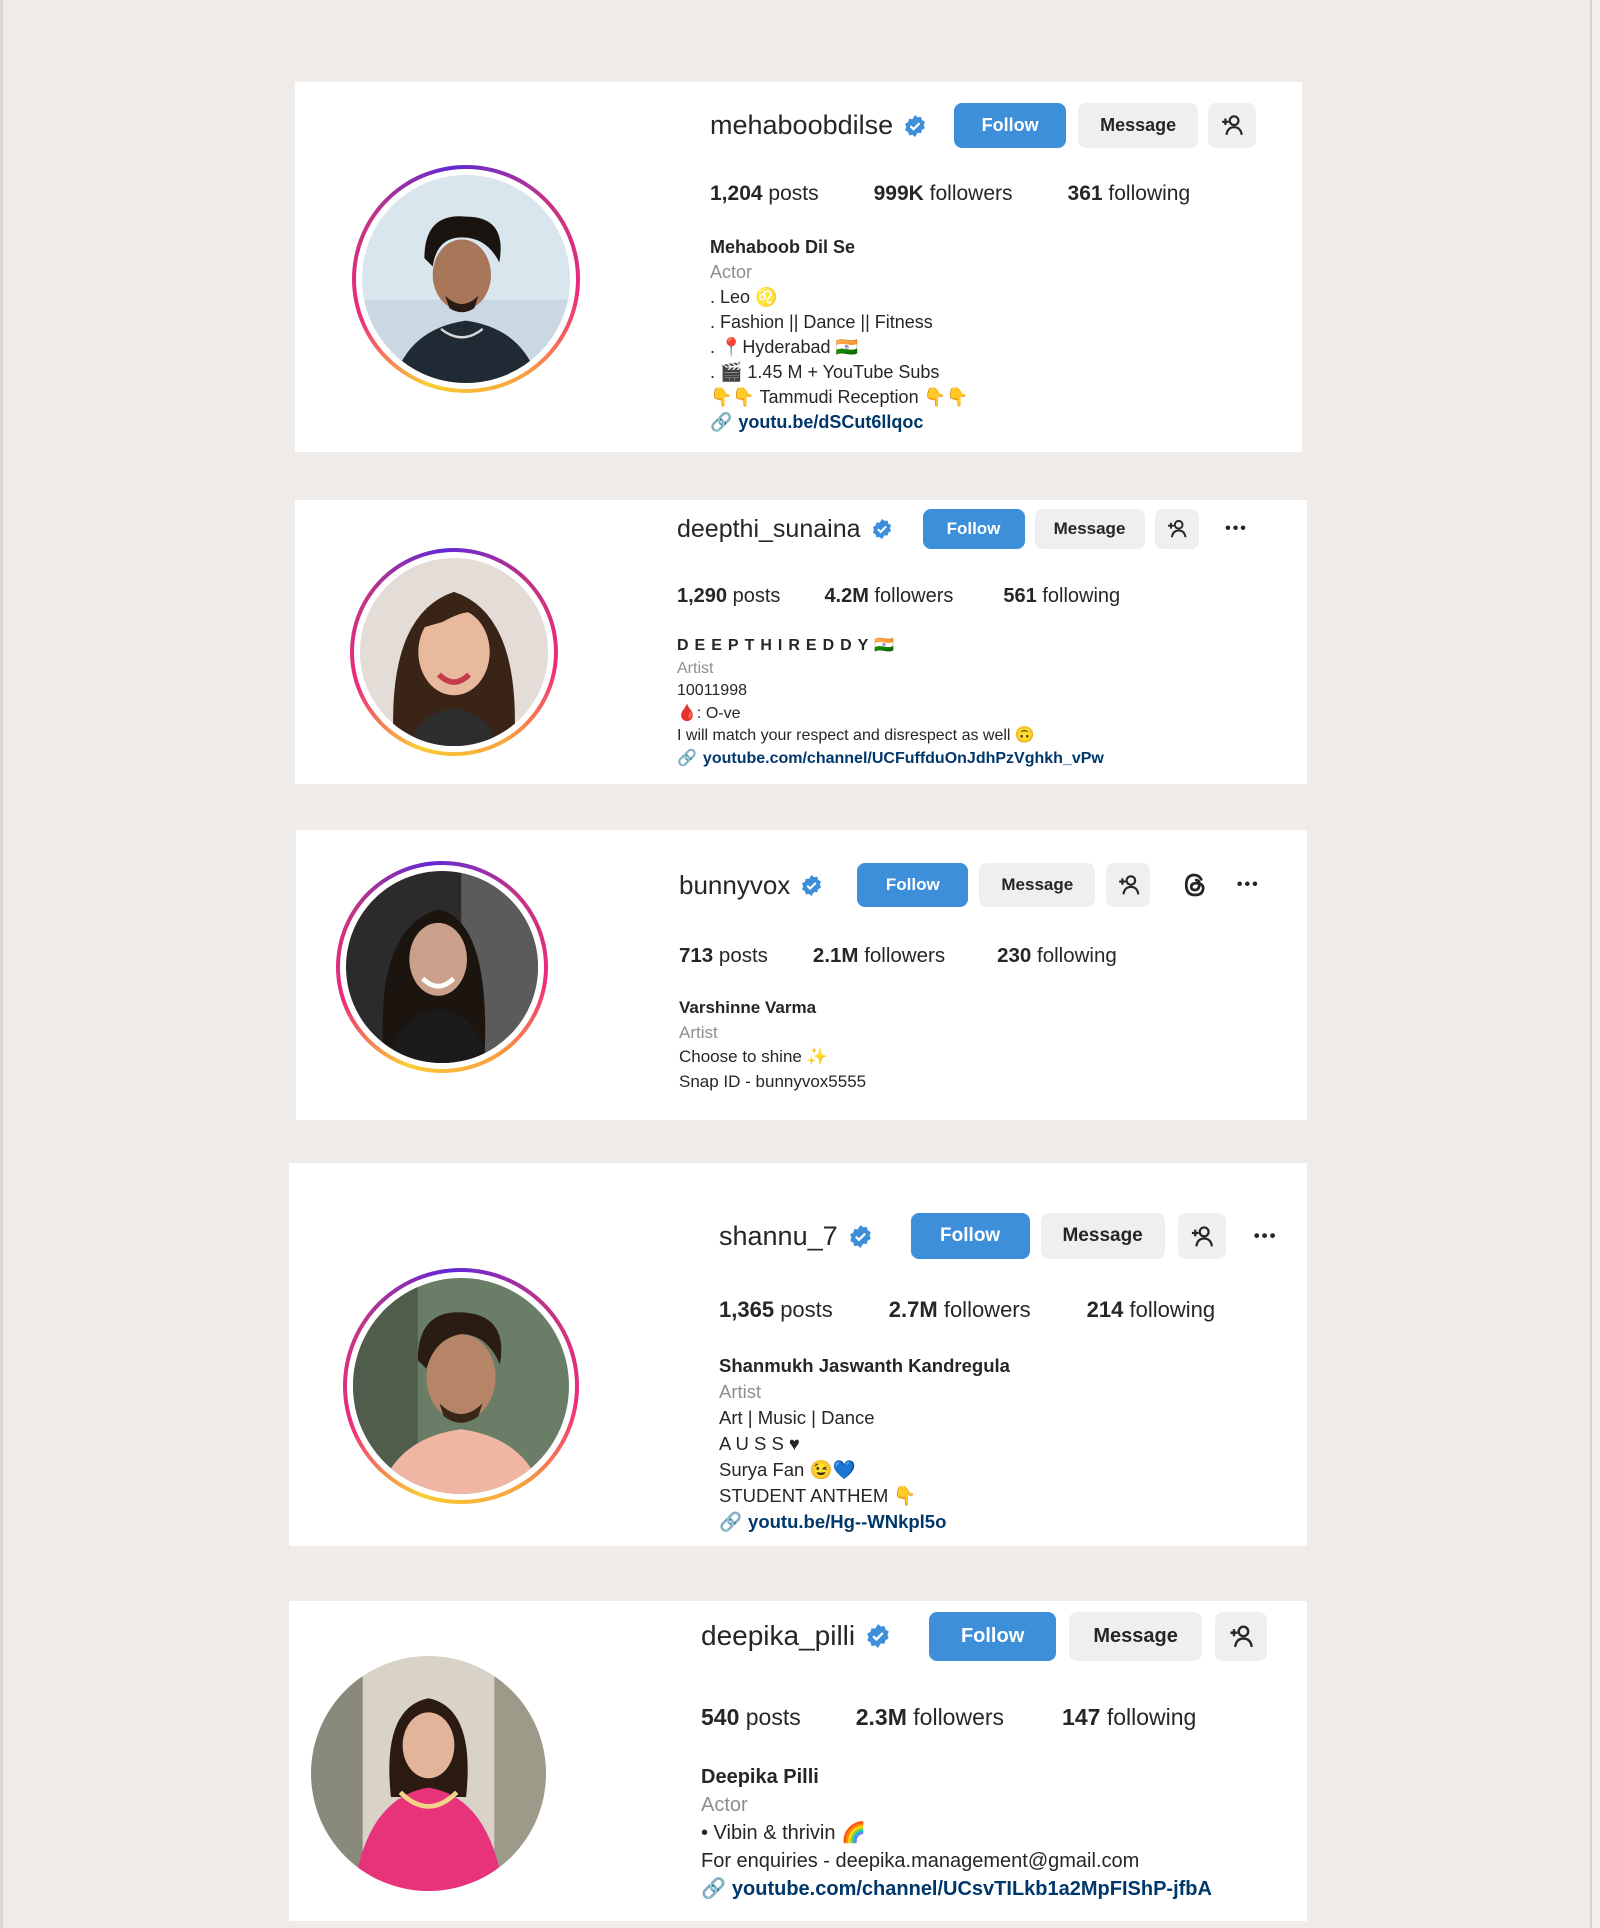 This screenshot has height=1928, width=1600. Describe the element at coordinates (753, 1056) in the screenshot. I see `bio-line: Choose to shine ✨` at that location.